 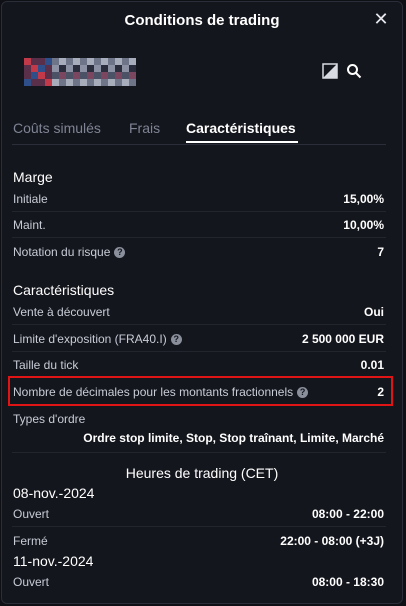 I want to click on open-hours-value: 08:00 - 18:30, so click(x=347, y=582).